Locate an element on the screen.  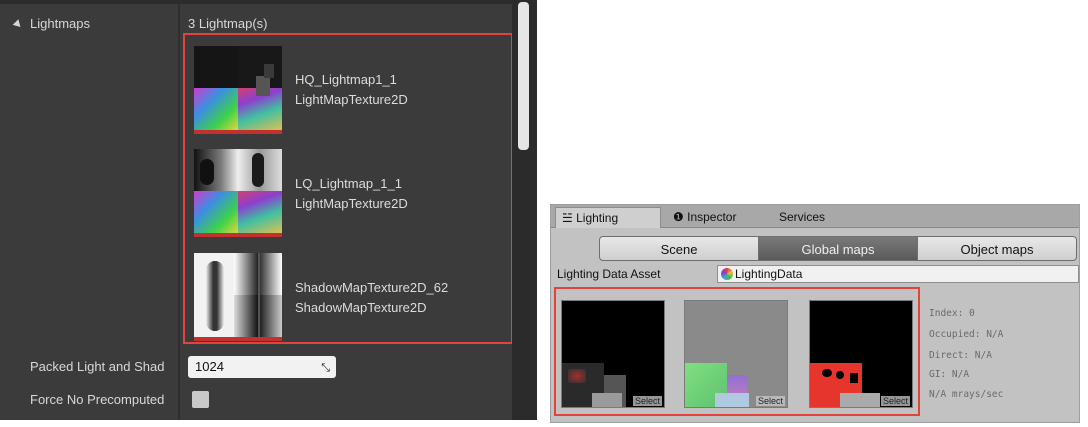
tab-lighting: ☱ Lighting is located at coordinates (608, 217).